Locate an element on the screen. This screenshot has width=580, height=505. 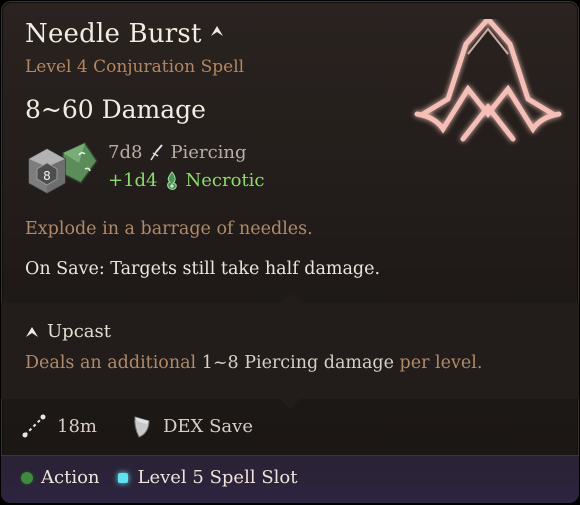
title-row: Needle Burst is located at coordinates (124, 34).